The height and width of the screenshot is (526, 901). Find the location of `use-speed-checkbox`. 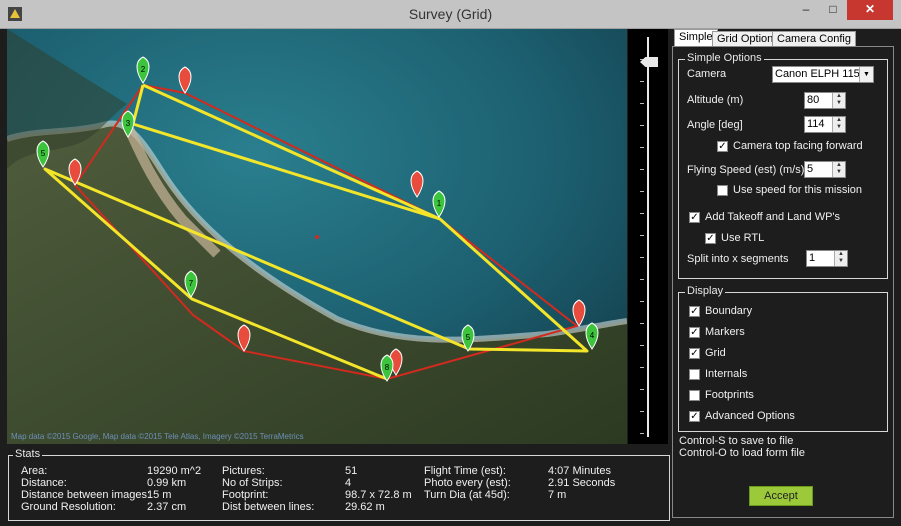

use-speed-checkbox is located at coordinates (722, 190).